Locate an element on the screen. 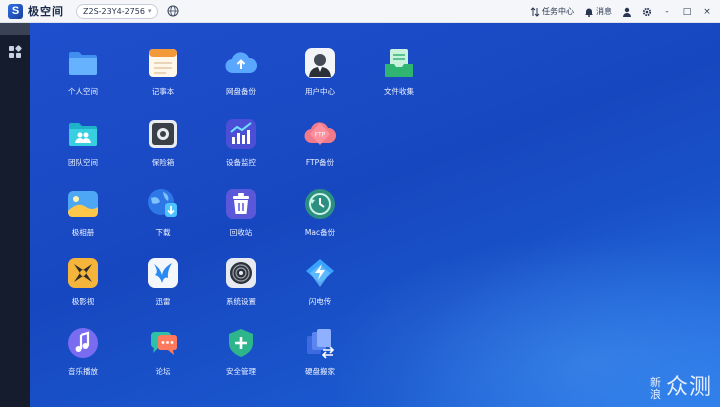  app-label: 音乐播放 is located at coordinates (83, 371).